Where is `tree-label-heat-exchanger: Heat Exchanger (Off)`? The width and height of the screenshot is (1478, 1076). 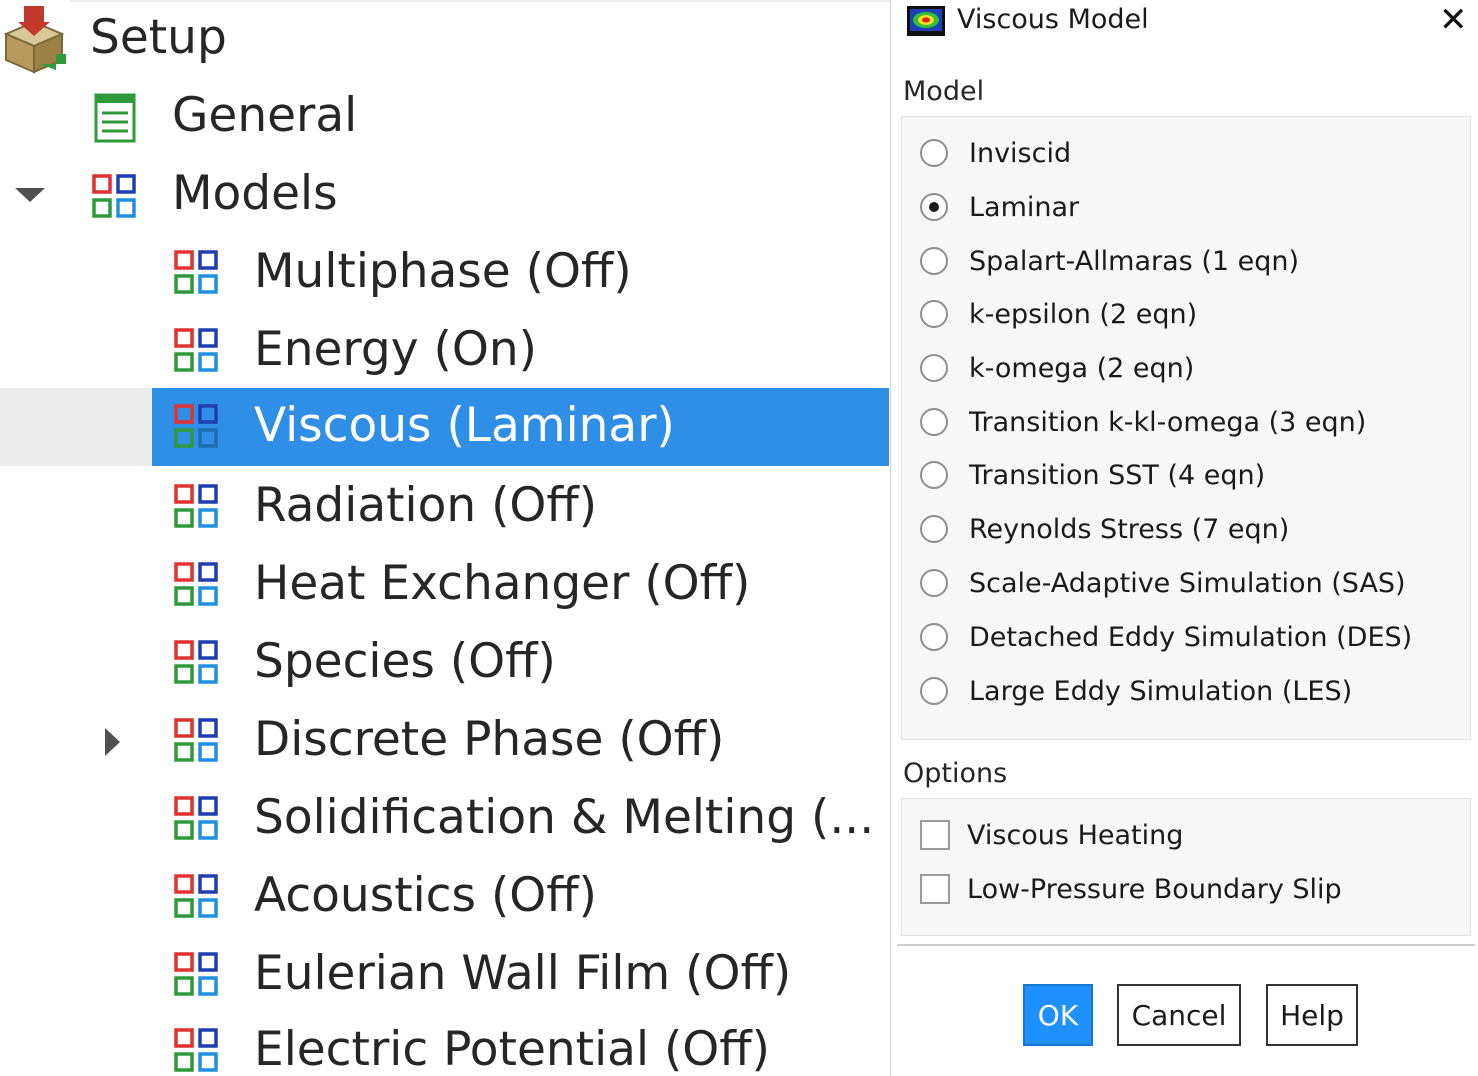
tree-label-heat-exchanger: Heat Exchanger (Off) is located at coordinates (502, 583).